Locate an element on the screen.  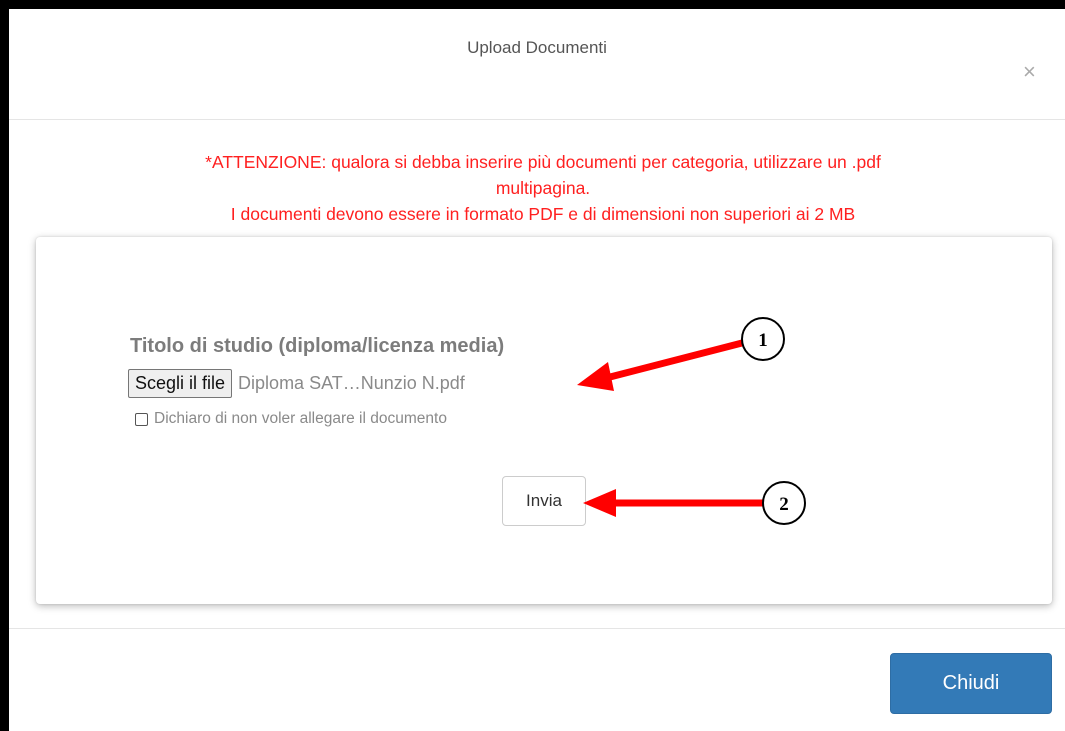
choose-file-button: Scegli il file is located at coordinates (180, 383).